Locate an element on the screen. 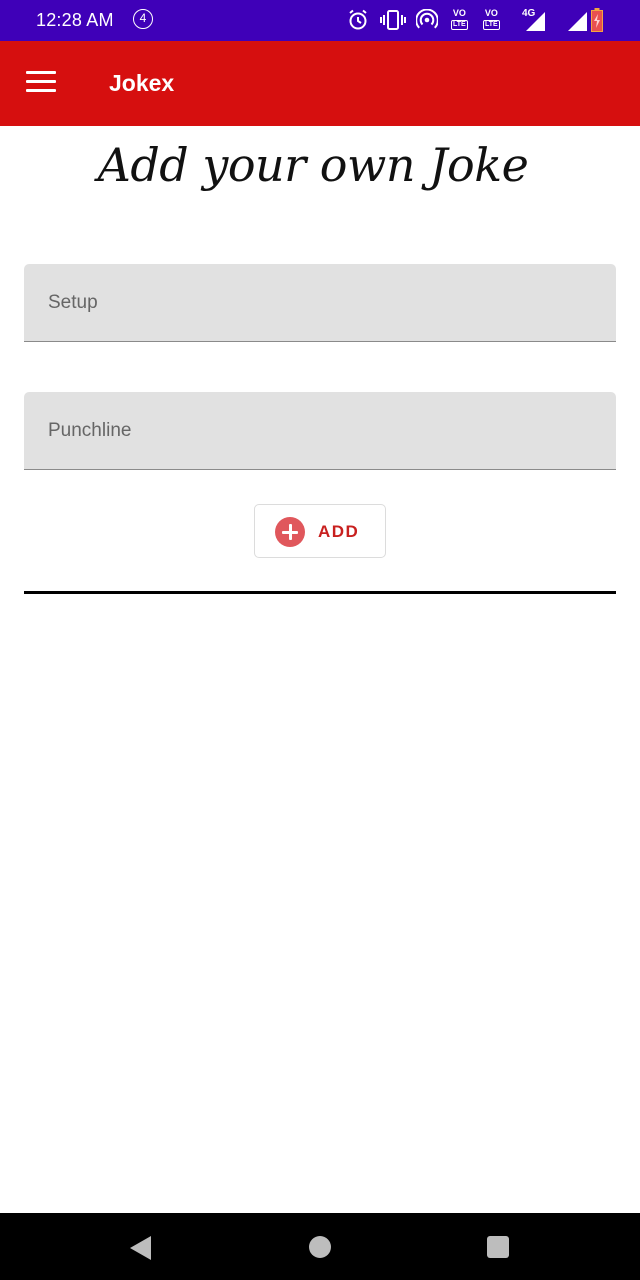 The image size is (640, 1280). setup-field is located at coordinates (320, 303).